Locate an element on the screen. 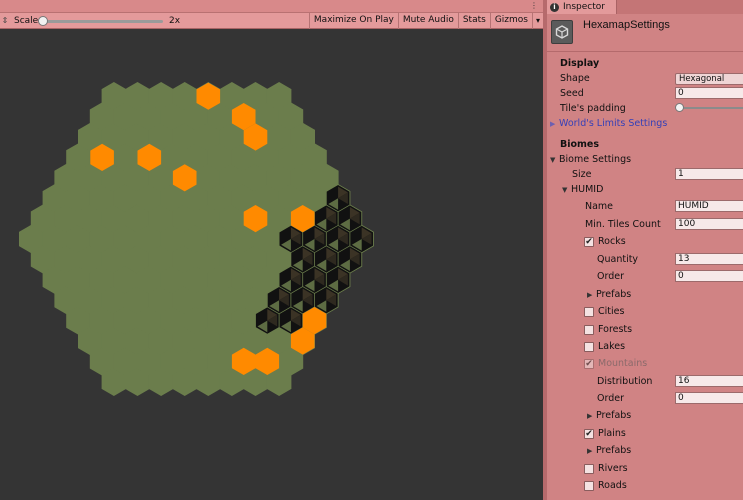  forests-label: Forests is located at coordinates (615, 329).